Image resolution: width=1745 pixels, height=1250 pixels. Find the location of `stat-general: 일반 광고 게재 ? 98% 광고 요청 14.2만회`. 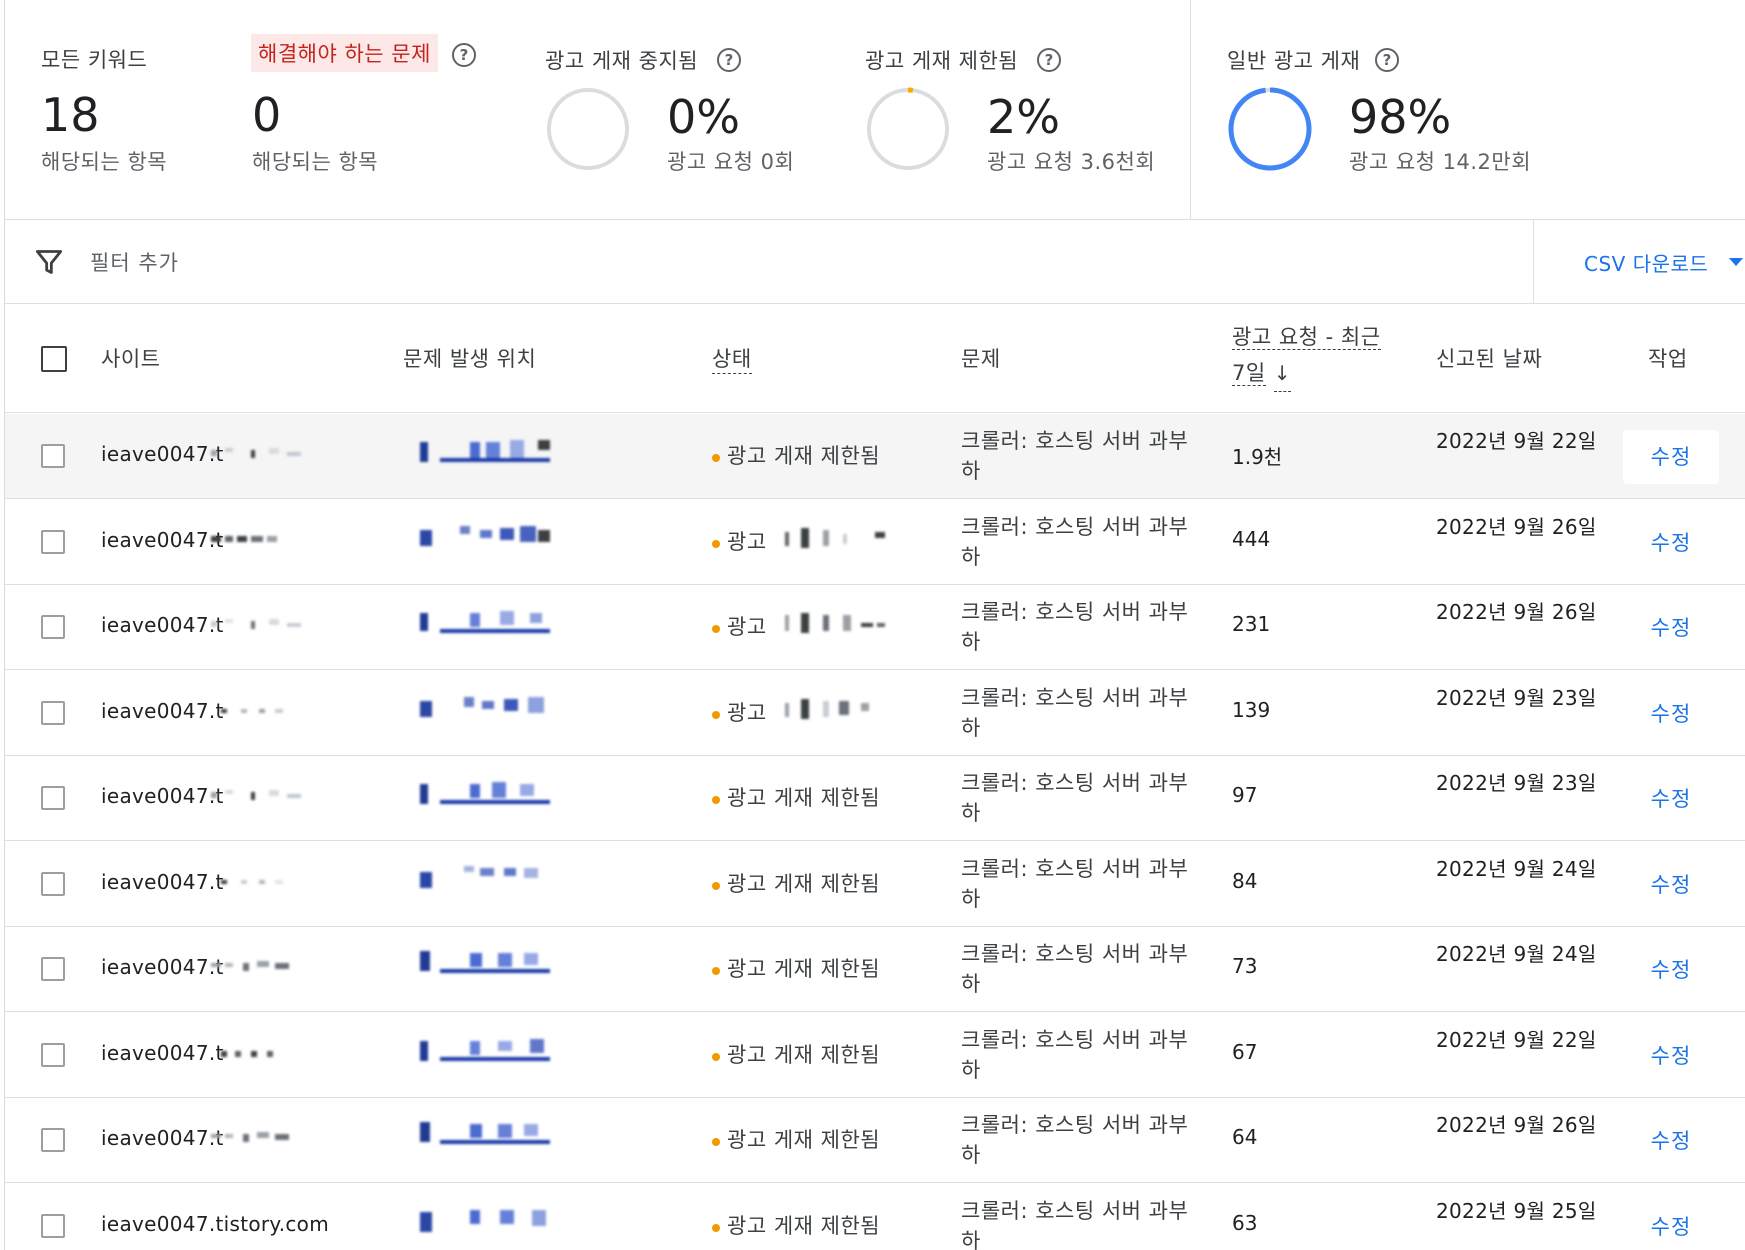

stat-general: 일반 광고 게재 ? 98% 광고 요청 14.2만회 is located at coordinates (1392, 110).